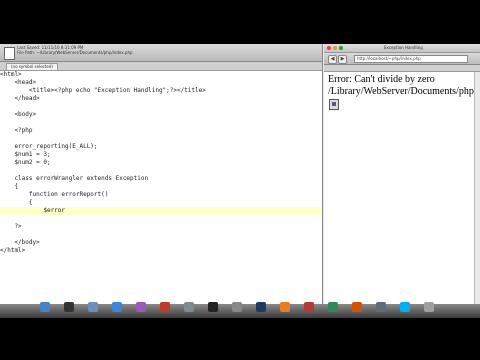  What do you see at coordinates (32, 66) in the screenshot?
I see `symbol-popup: (no symbol selected)` at bounding box center [32, 66].